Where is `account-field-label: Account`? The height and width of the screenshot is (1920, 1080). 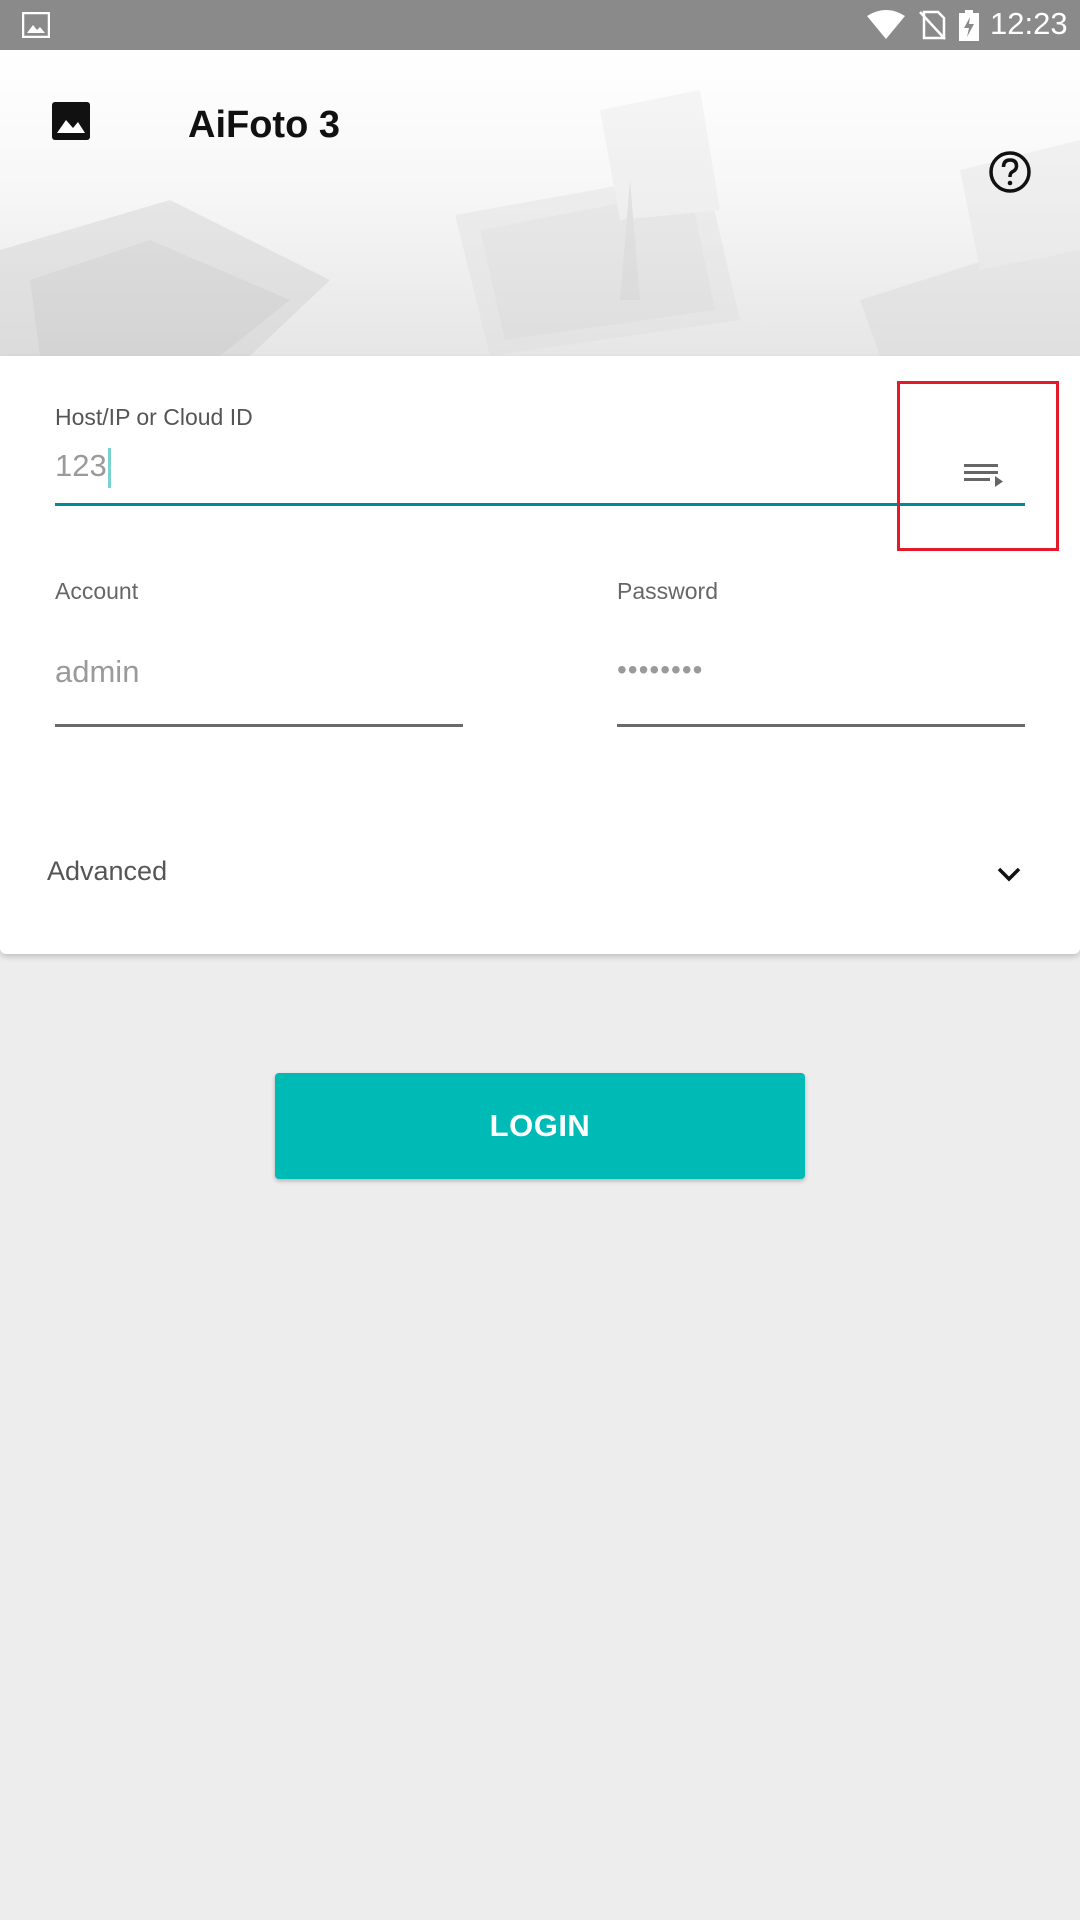 account-field-label: Account is located at coordinates (97, 591).